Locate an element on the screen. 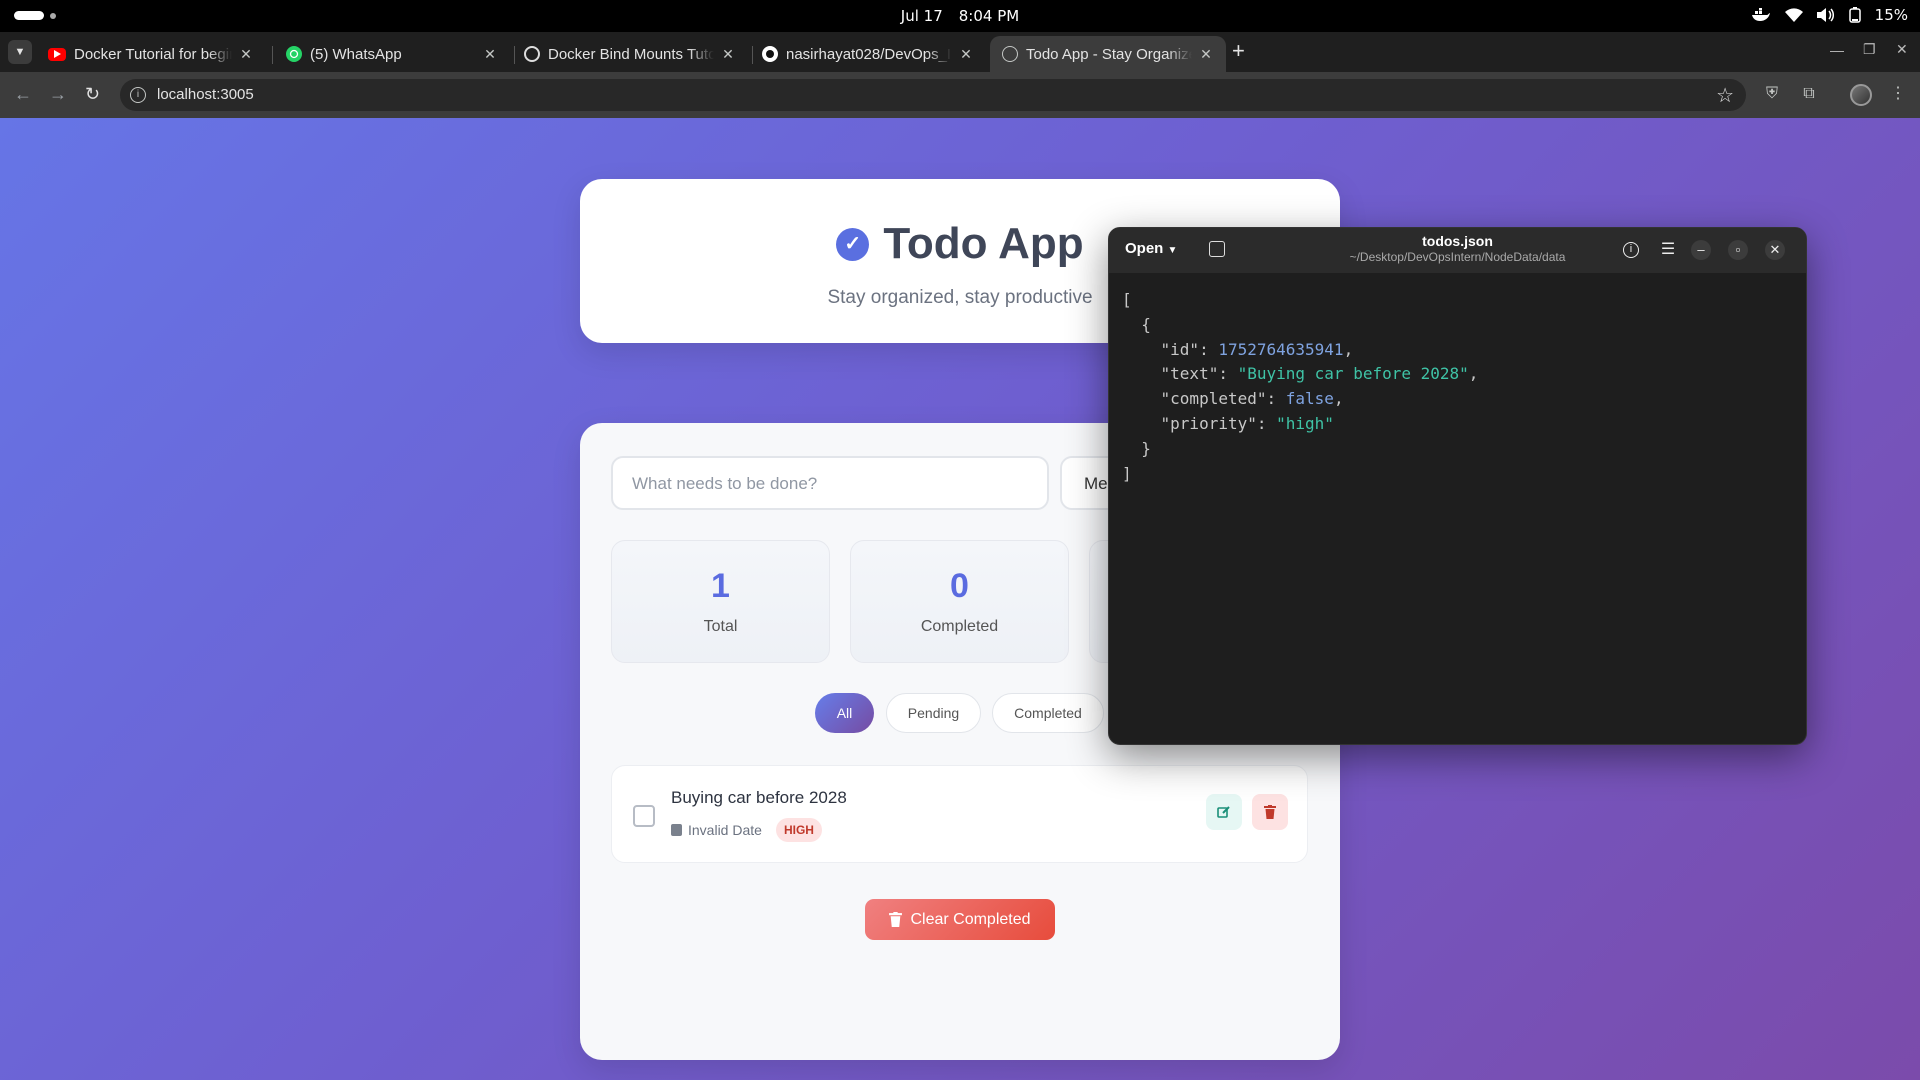 Image resolution: width=1920 pixels, height=1080 pixels. shield-extension-icon: ⛨ is located at coordinates (1772, 94).